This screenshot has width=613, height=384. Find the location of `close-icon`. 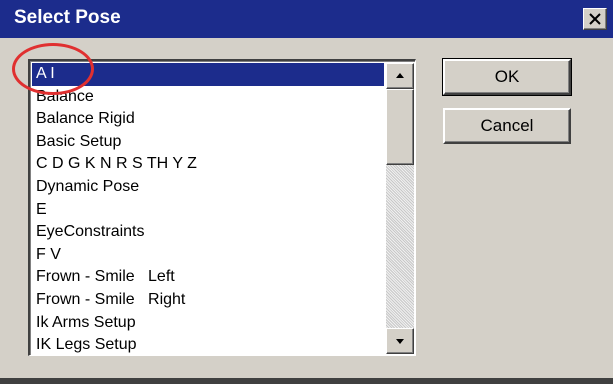

close-icon is located at coordinates (595, 19).